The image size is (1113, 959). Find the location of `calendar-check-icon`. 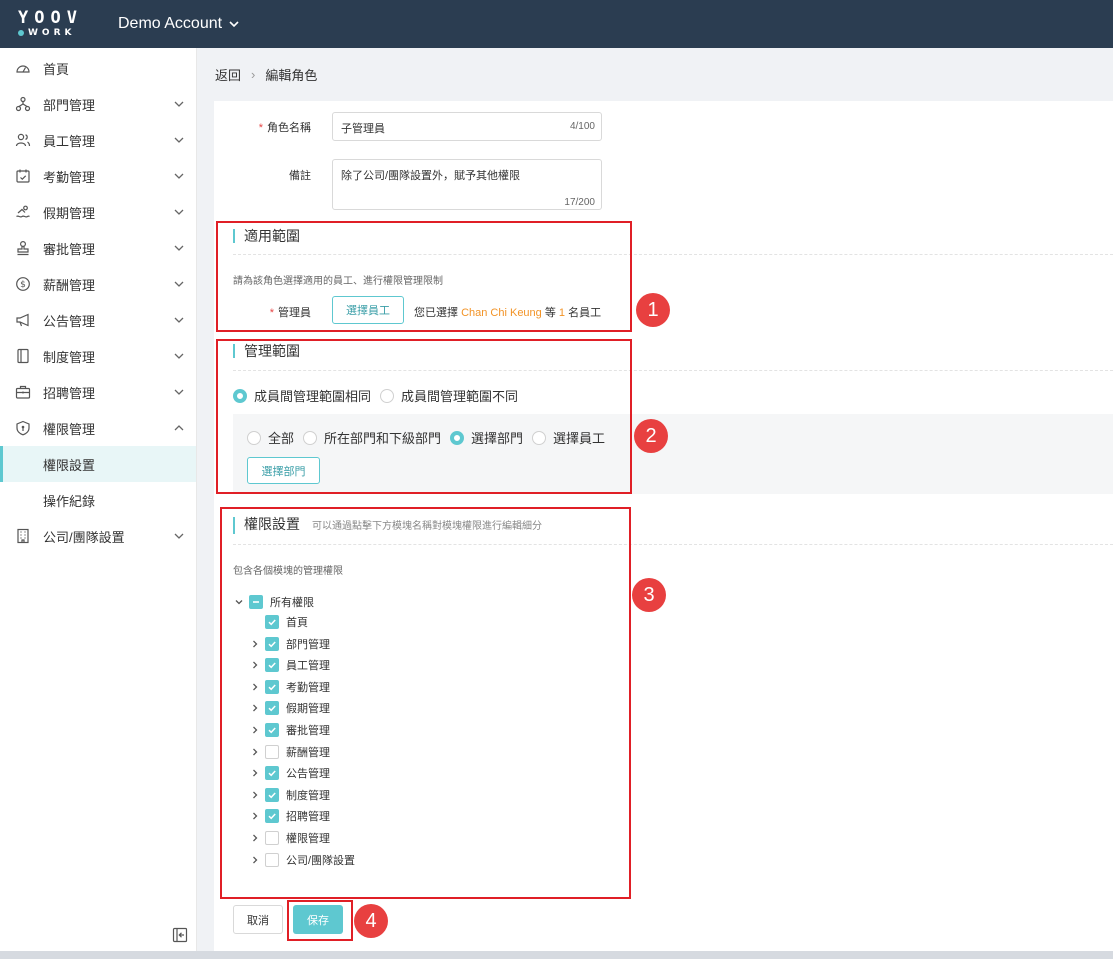

calendar-check-icon is located at coordinates (23, 176).